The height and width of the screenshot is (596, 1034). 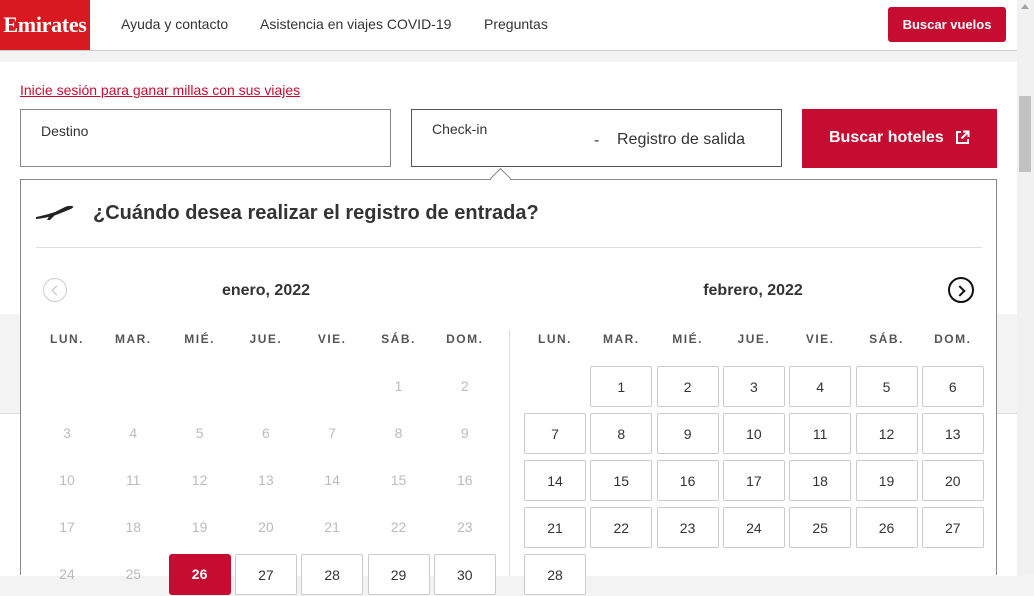 I want to click on page-scrollbar, so click(x=1025, y=287).